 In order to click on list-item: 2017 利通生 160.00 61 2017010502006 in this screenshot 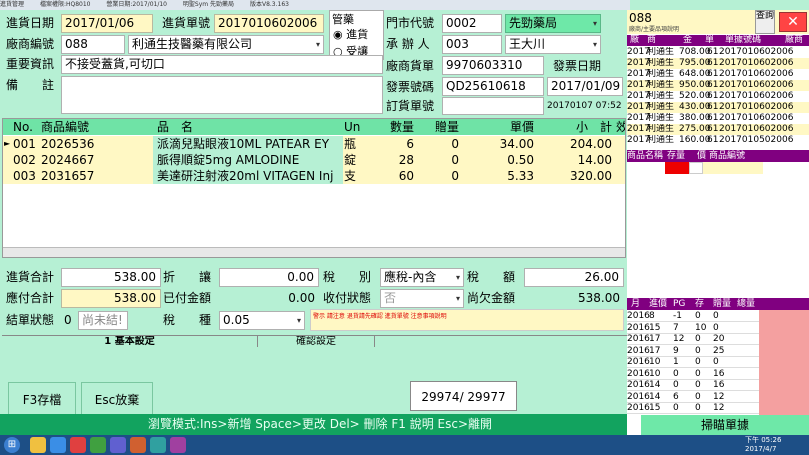, I will do `click(718, 140)`.